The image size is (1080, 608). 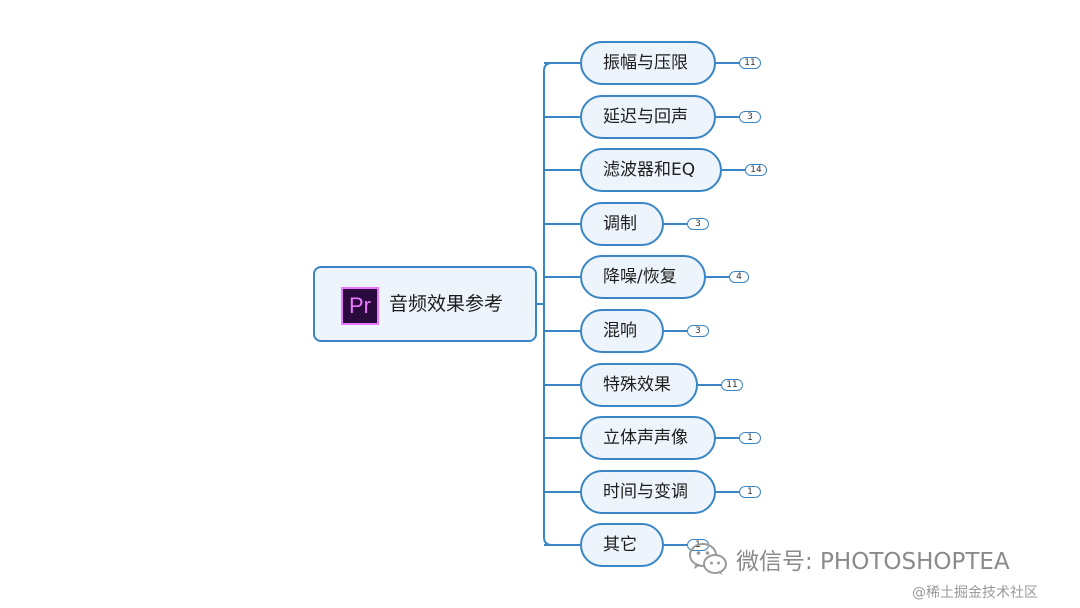 I want to click on root-topic: Pr 音频效果参考, so click(x=425, y=304).